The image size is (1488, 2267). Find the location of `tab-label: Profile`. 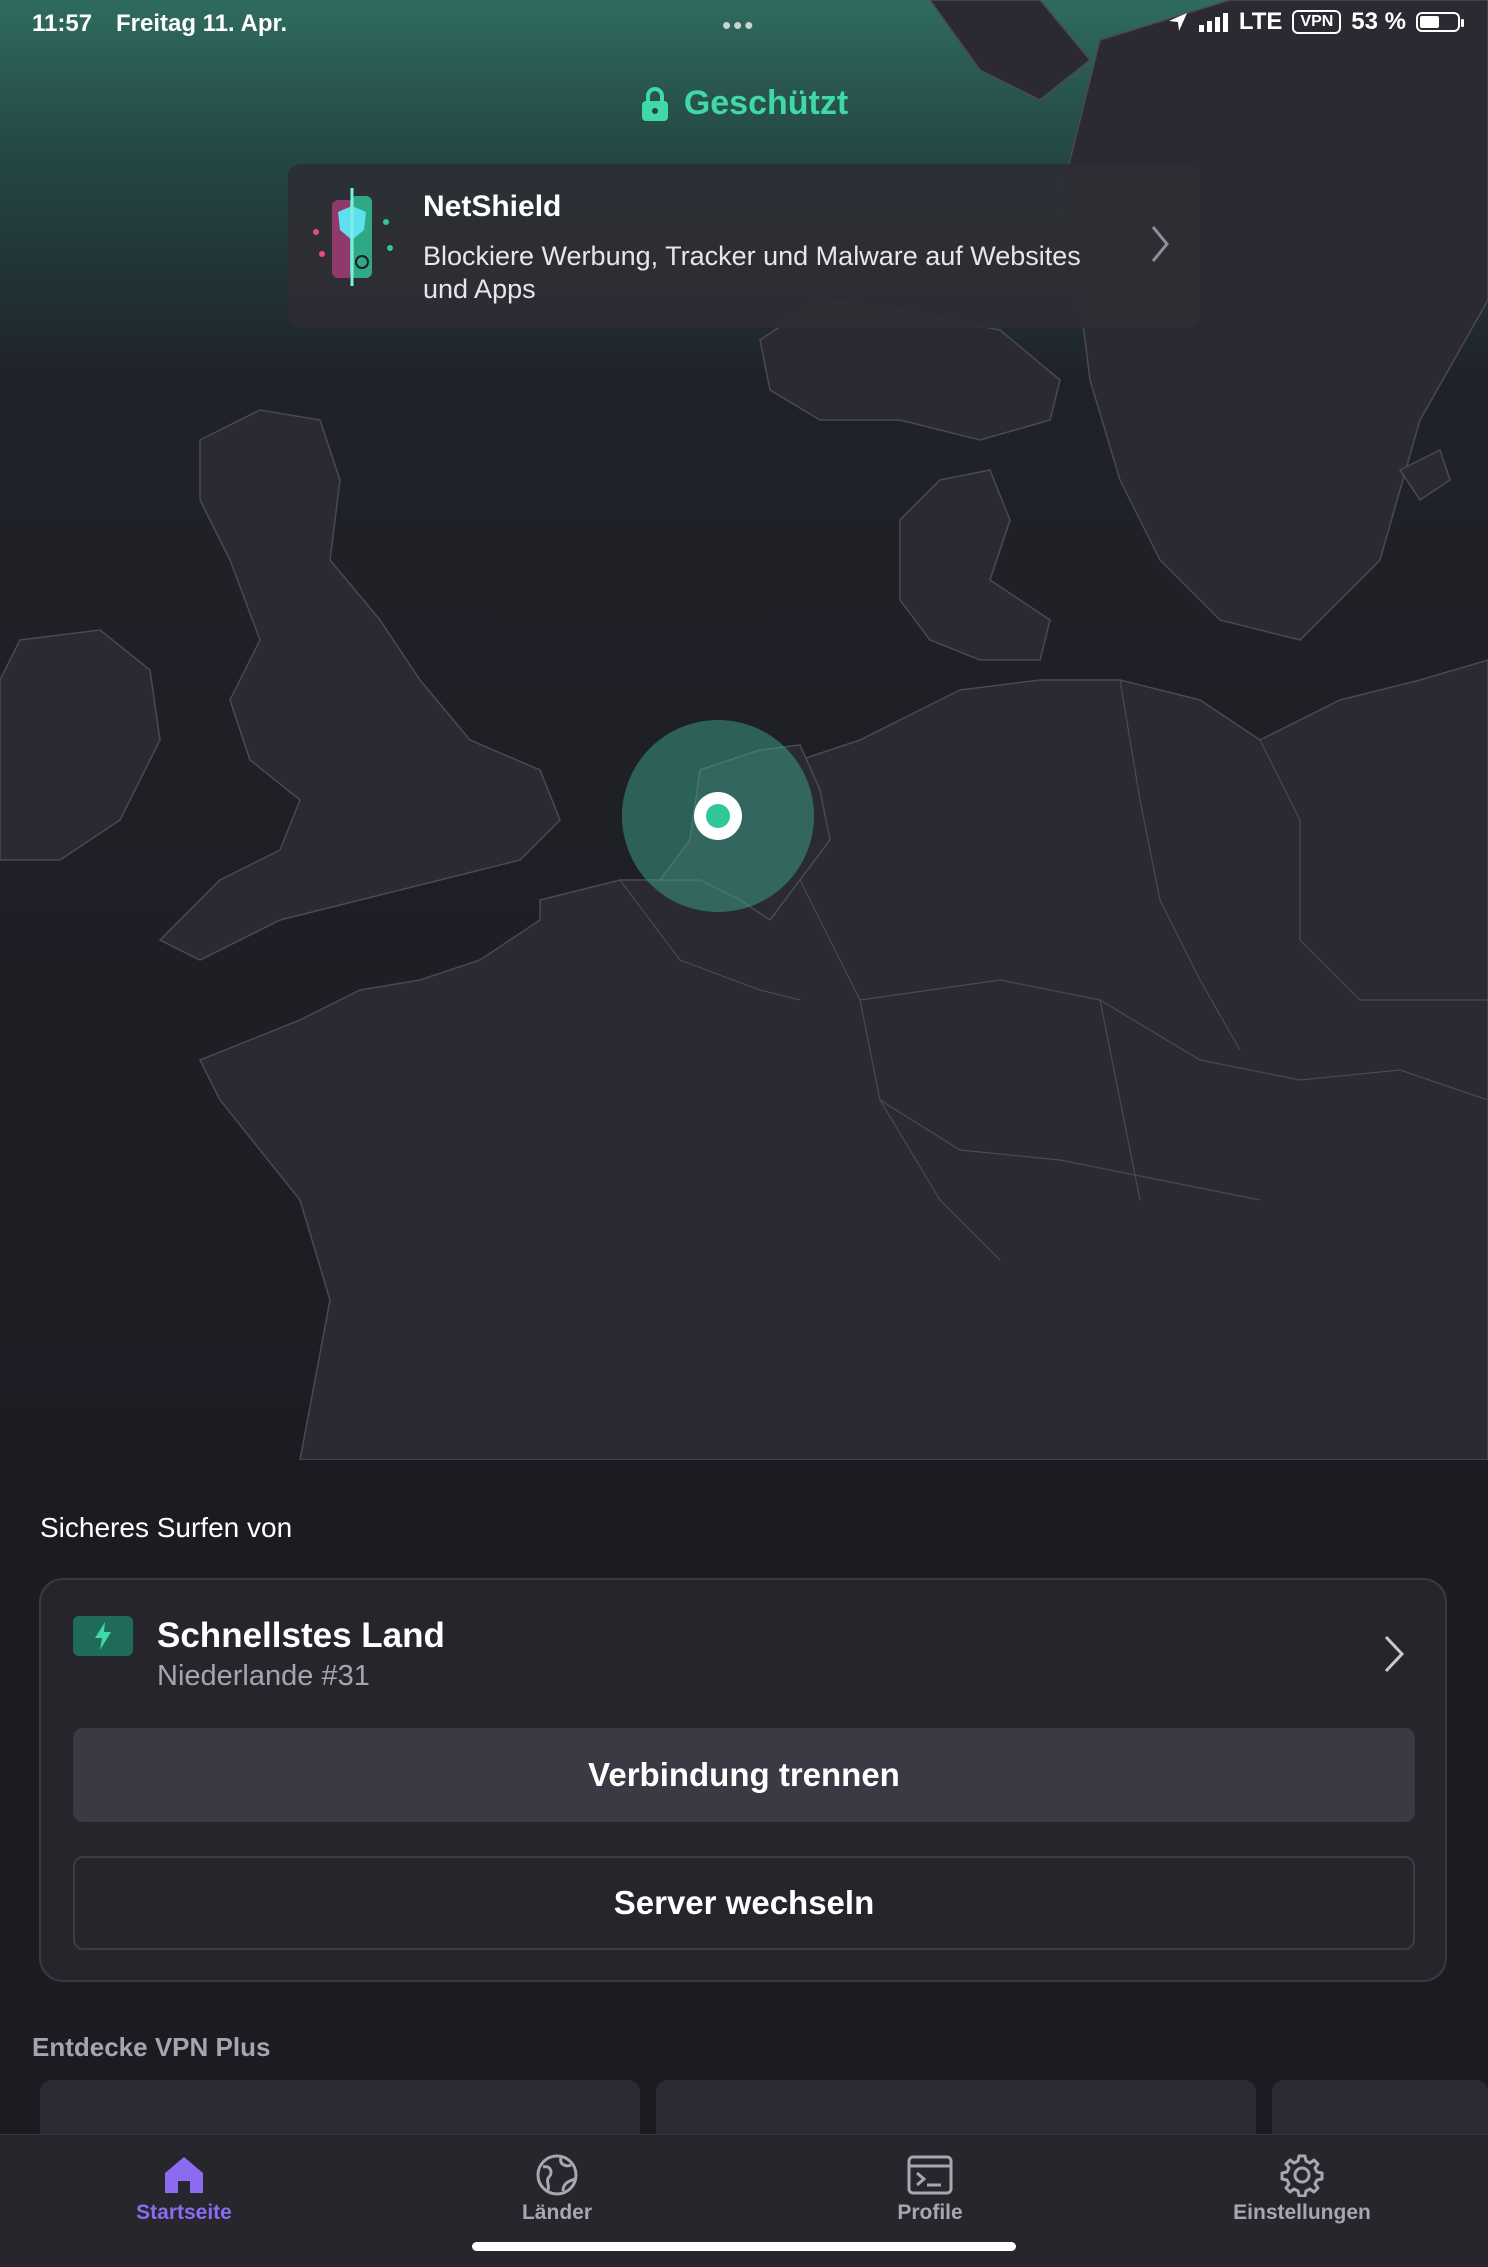

tab-label: Profile is located at coordinates (930, 2212).